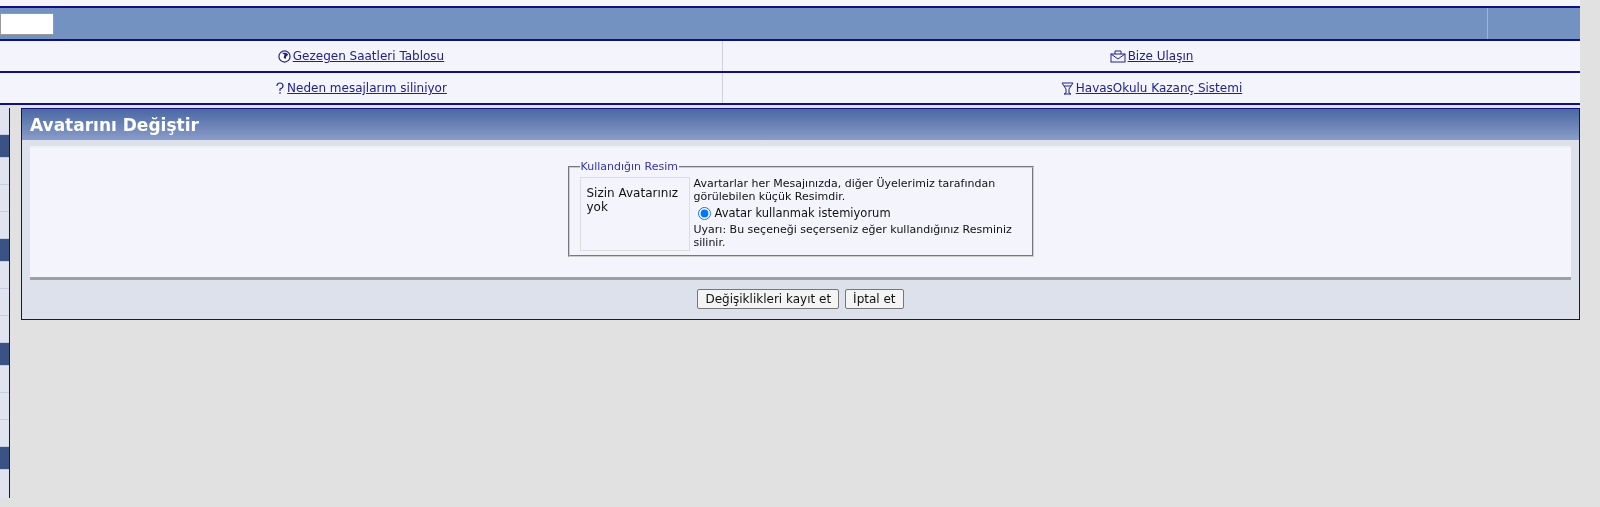 The image size is (1600, 507). Describe the element at coordinates (857, 213) in the screenshot. I see `avatar-option: Avatar kullanmak istemiyorum` at that location.